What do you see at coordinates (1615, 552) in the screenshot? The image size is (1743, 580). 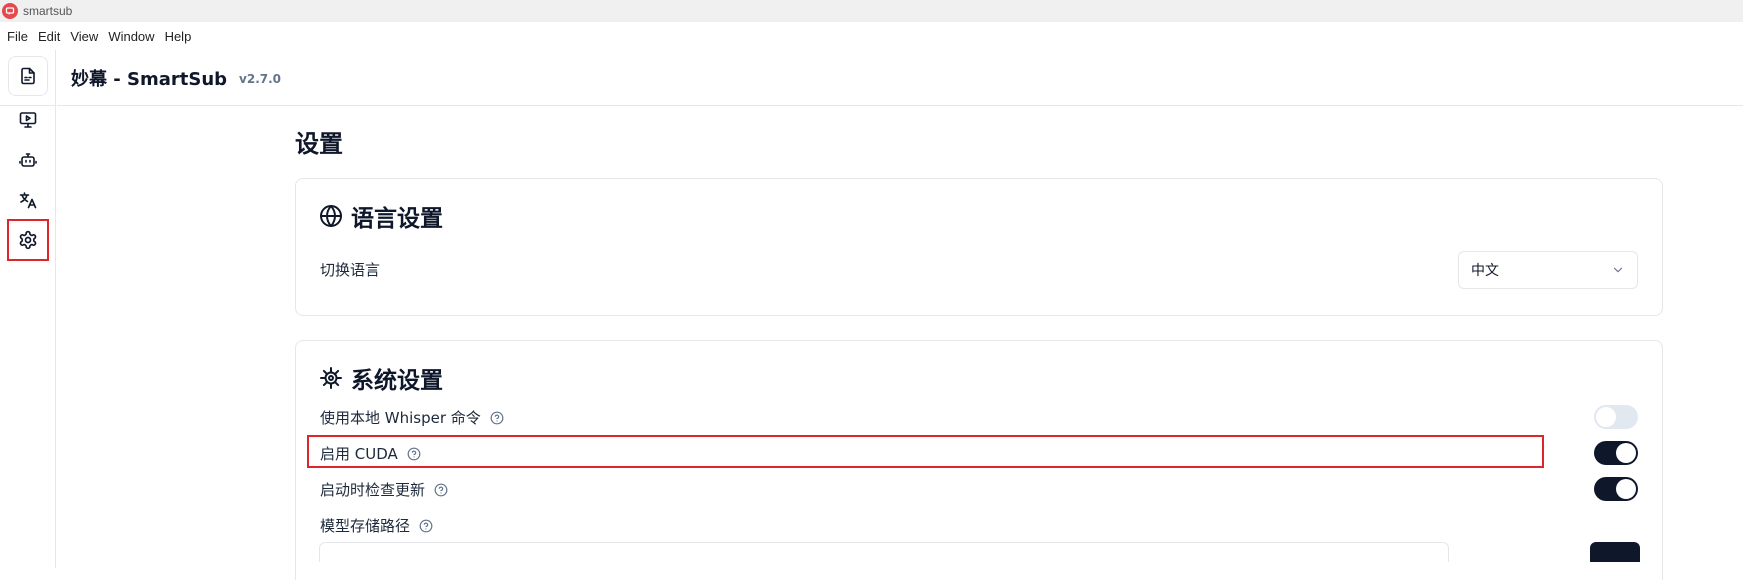 I see `model-path-browse-button` at bounding box center [1615, 552].